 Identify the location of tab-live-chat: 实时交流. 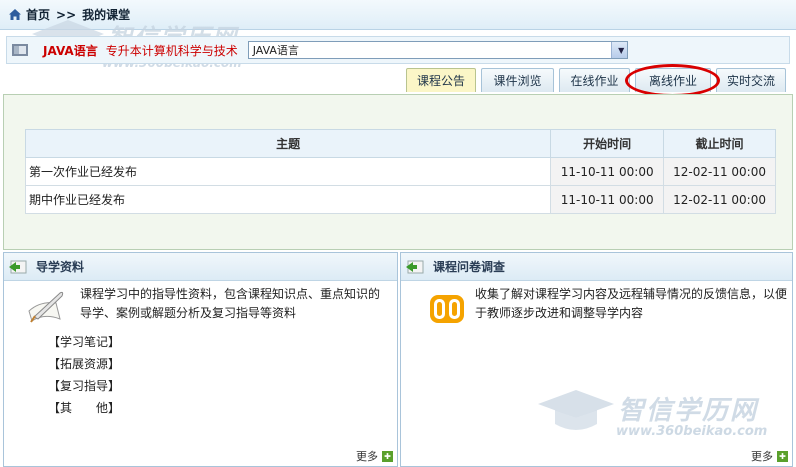
(751, 80).